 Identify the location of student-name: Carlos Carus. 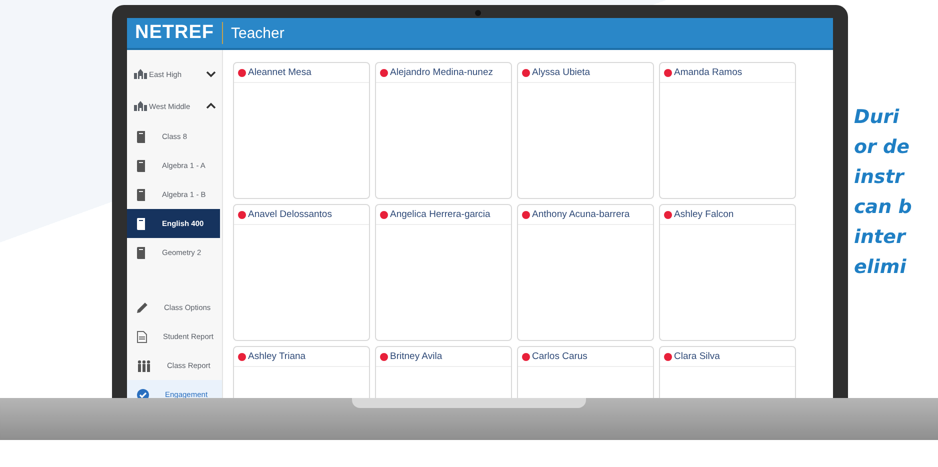
(560, 356).